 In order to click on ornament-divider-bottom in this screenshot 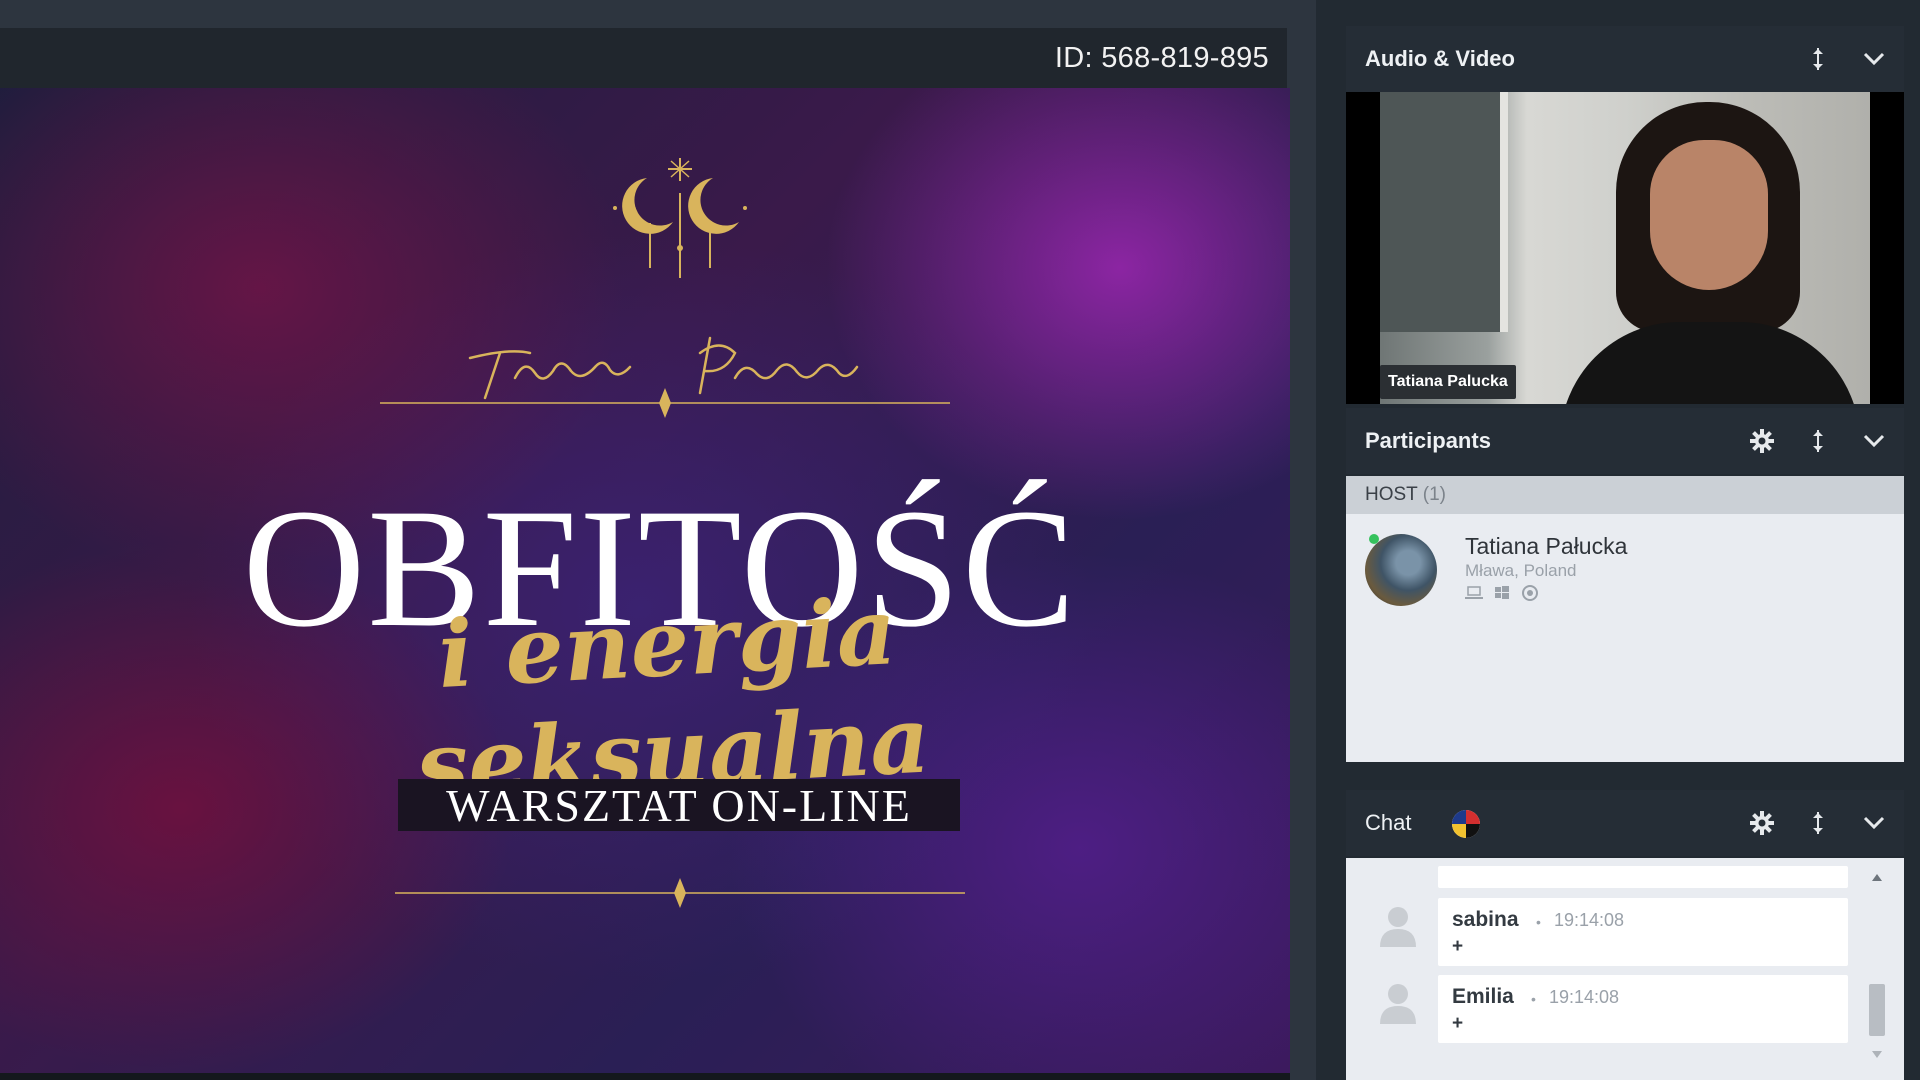, I will do `click(680, 893)`.